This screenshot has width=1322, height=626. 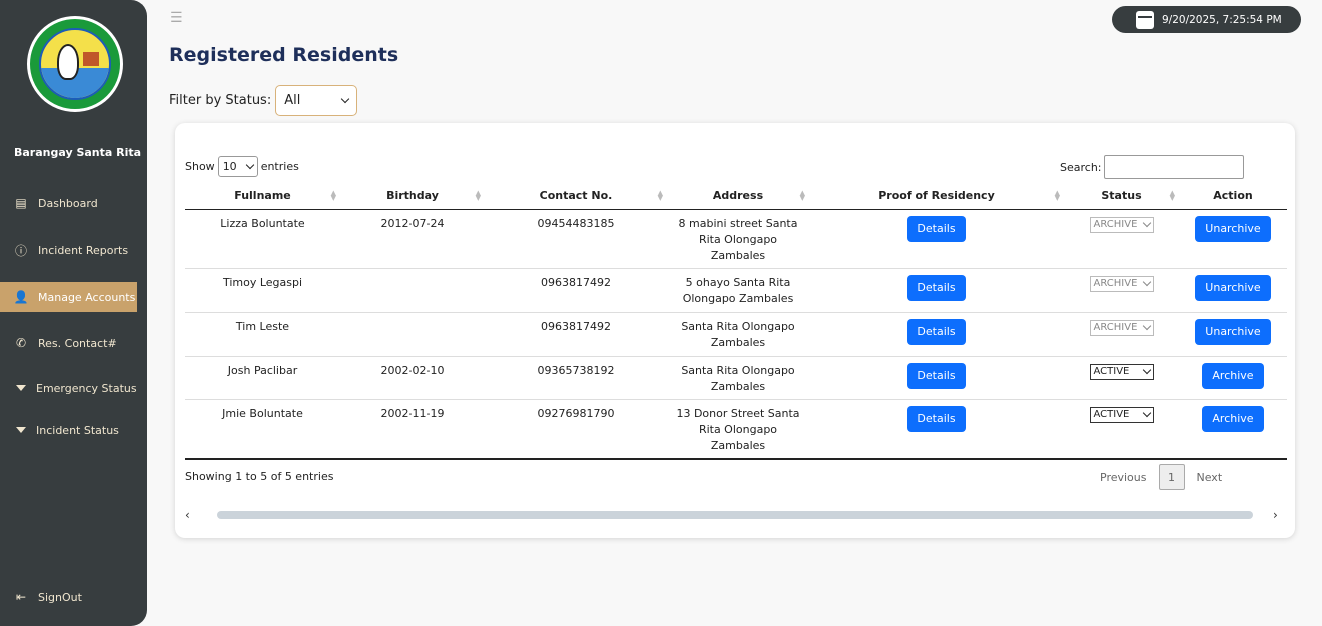 I want to click on cell-contact: 09454483185, so click(x=576, y=239).